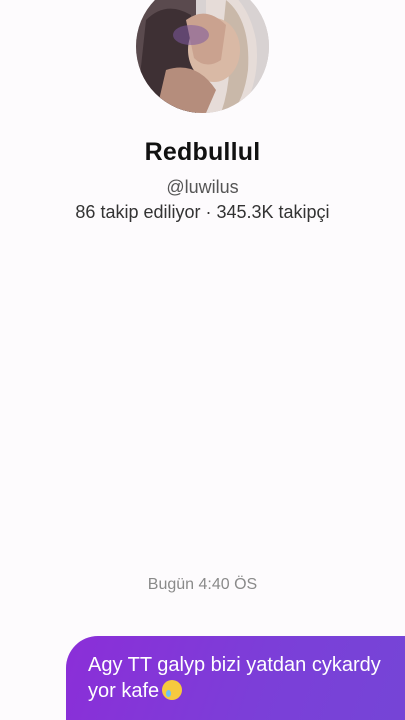 The width and height of the screenshot is (405, 720). Describe the element at coordinates (202, 584) in the screenshot. I see `message-timestamp: Bugün 4:40 ÖS` at that location.